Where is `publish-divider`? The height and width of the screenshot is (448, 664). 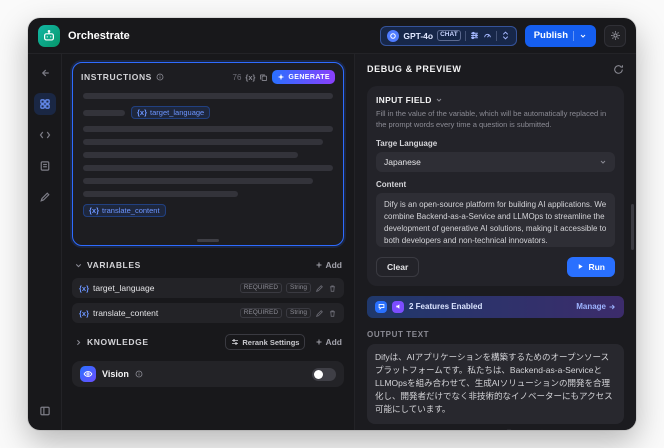 publish-divider is located at coordinates (573, 35).